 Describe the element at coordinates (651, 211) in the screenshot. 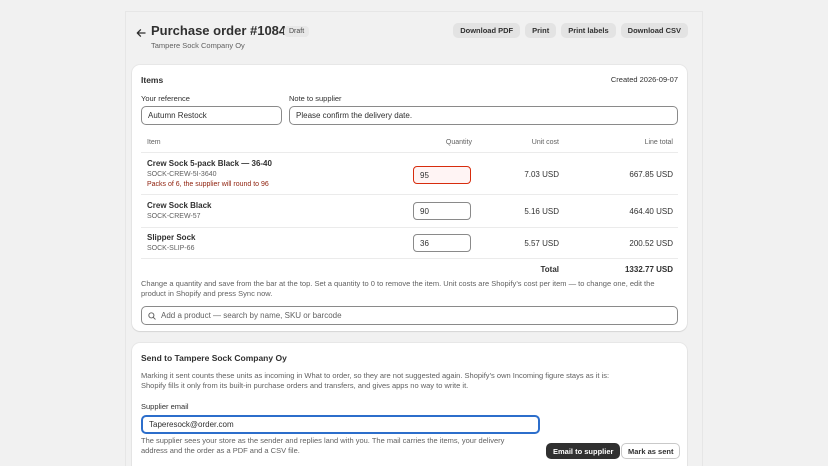

I see `line-total: 464.40 USD` at that location.